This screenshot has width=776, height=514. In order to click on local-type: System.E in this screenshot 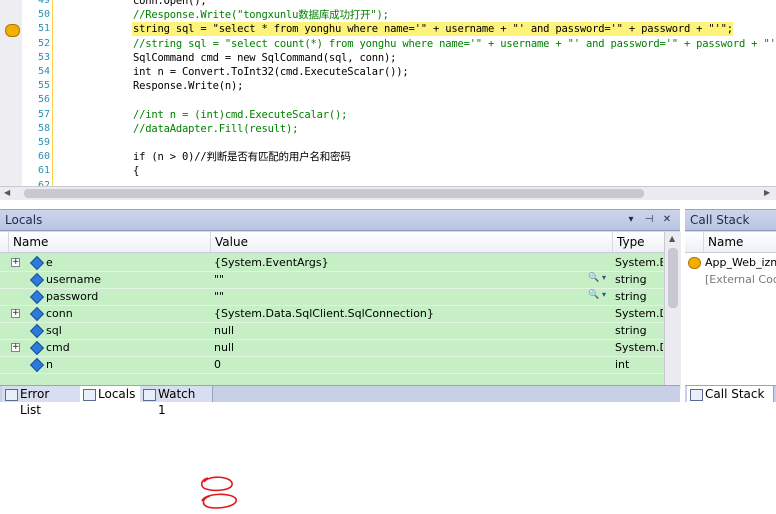, I will do `click(639, 262)`.